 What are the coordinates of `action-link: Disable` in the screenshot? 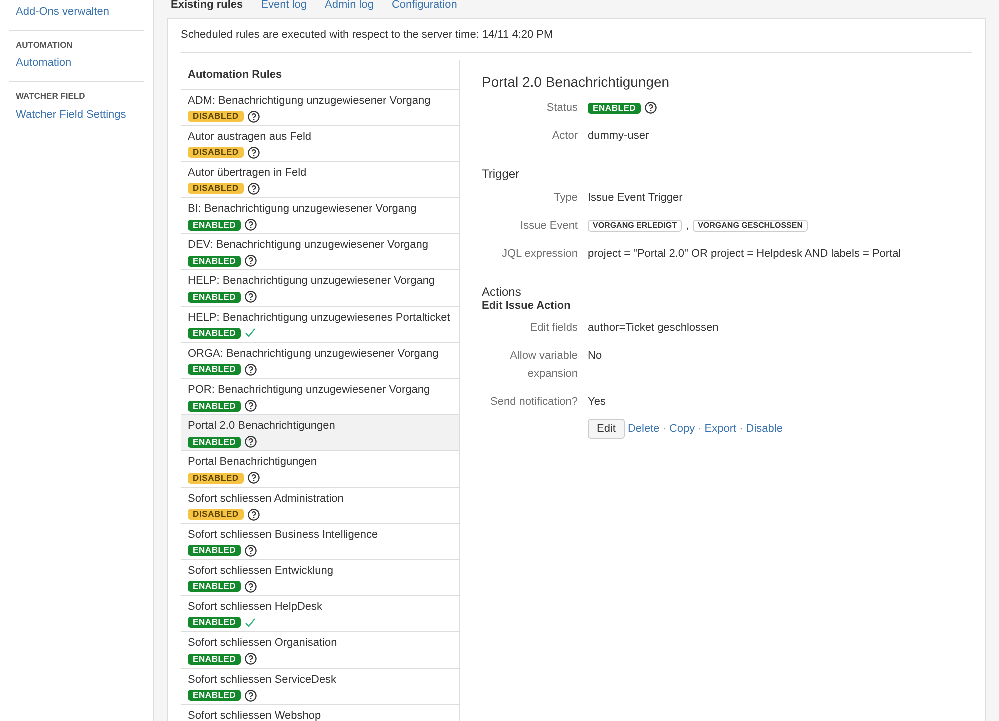 It's located at (764, 429).